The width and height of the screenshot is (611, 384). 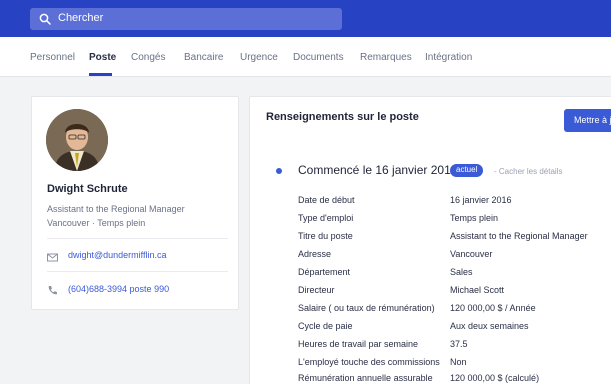 I want to click on phone-icon, so click(x=52, y=290).